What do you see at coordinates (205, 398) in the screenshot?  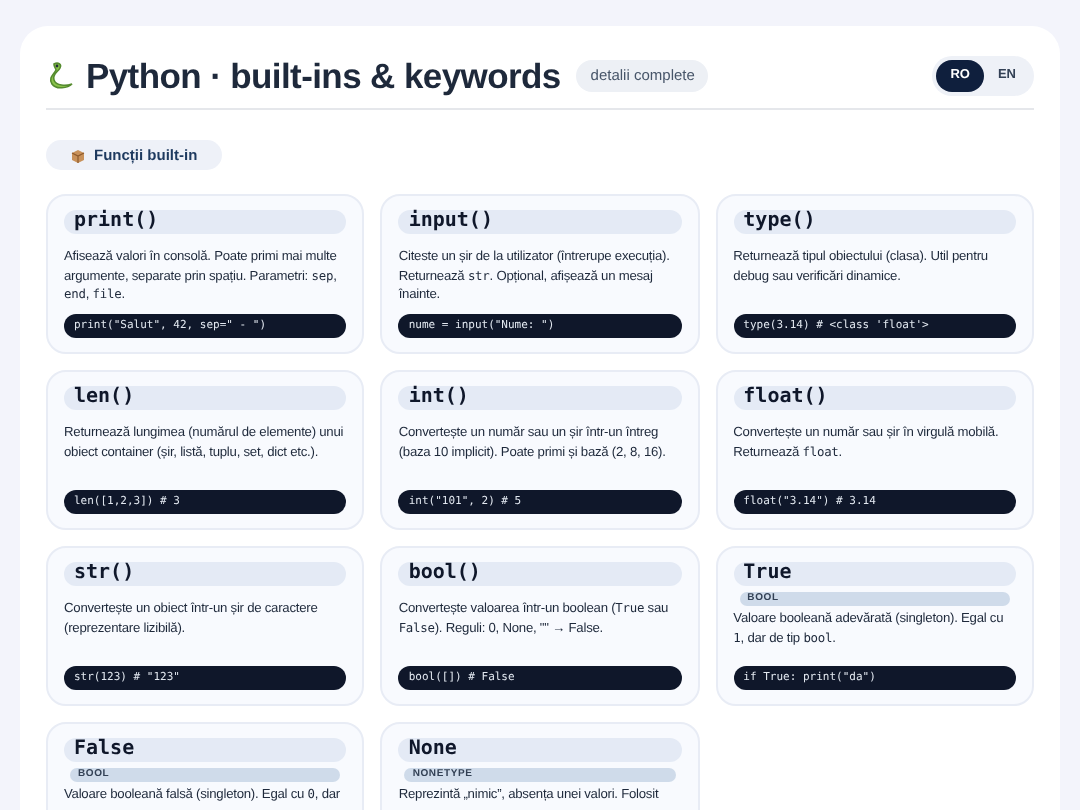 I see `function-name: len()` at bounding box center [205, 398].